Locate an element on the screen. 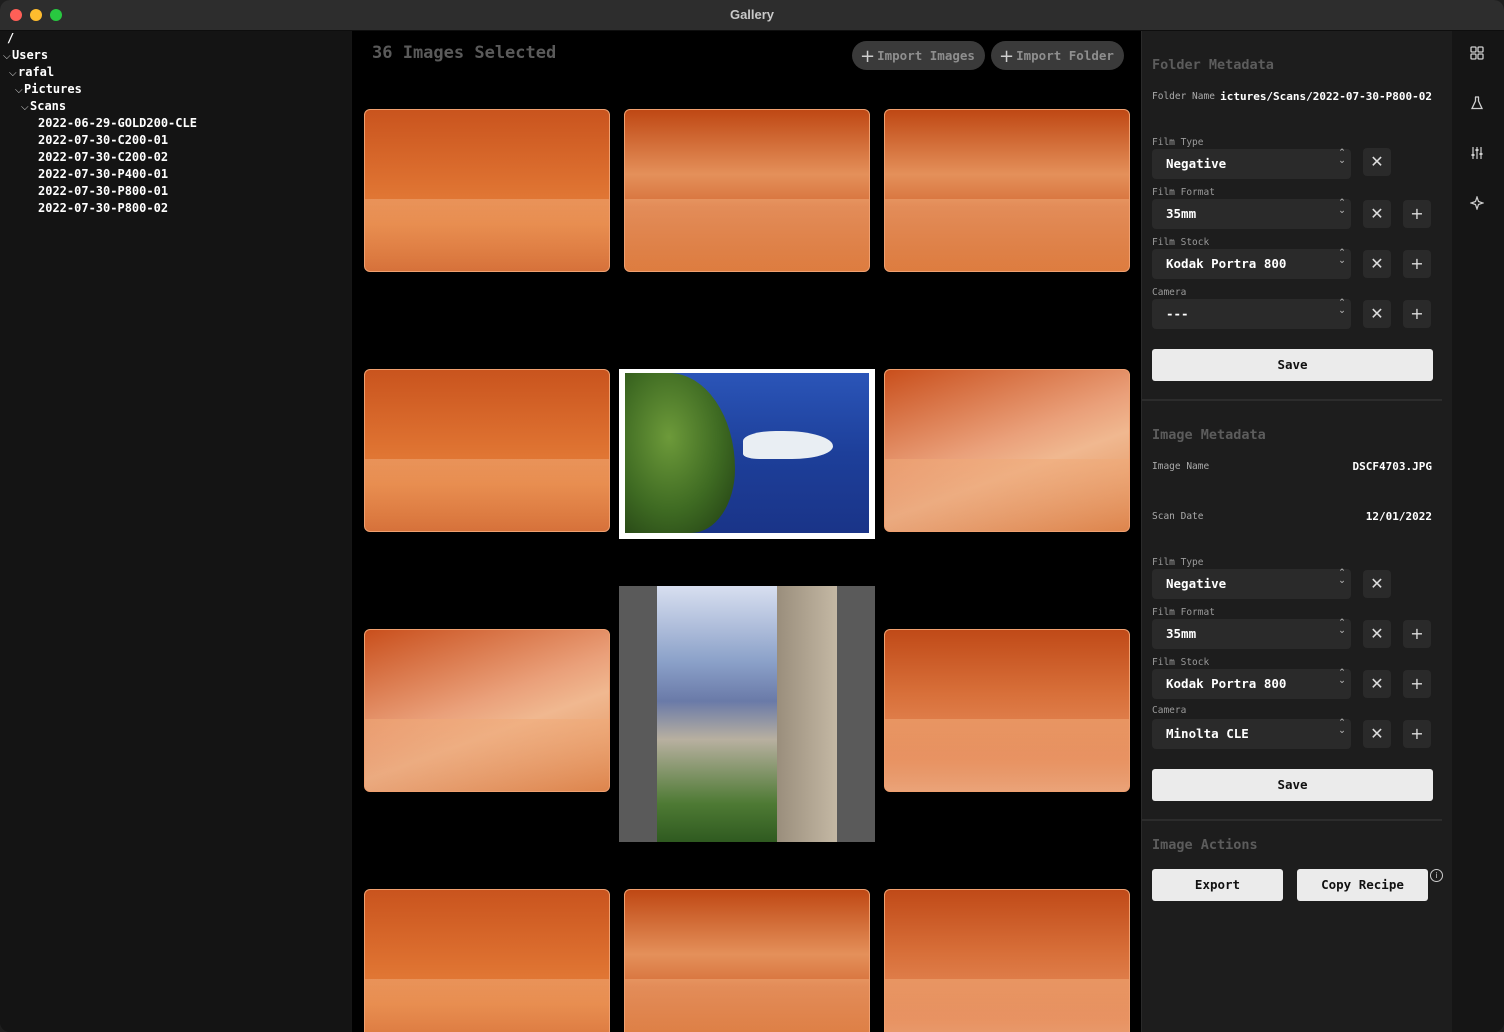  tree-item-scans: ⌵Scans is located at coordinates (43, 106).